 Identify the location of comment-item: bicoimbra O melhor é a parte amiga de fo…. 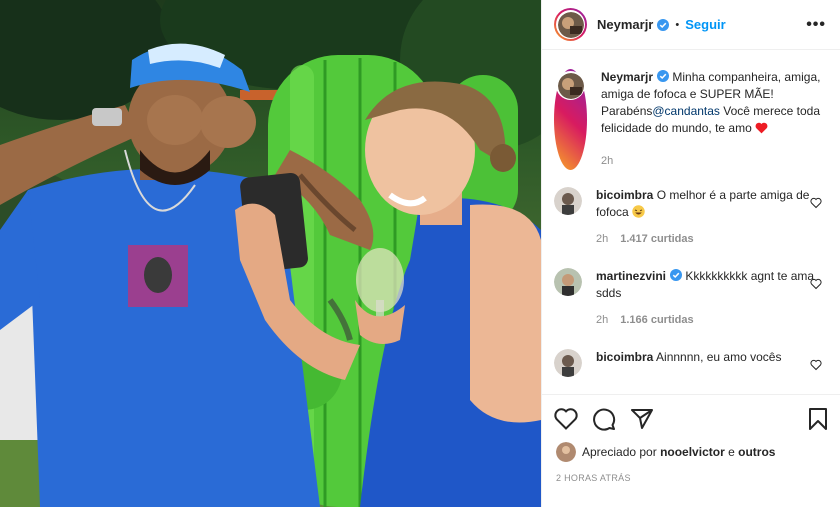
(691, 217).